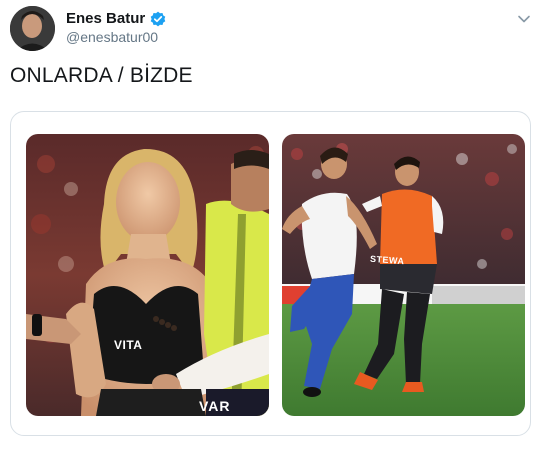 This screenshot has height=456, width=541. What do you see at coordinates (158, 19) in the screenshot?
I see `verified-badge-icon` at bounding box center [158, 19].